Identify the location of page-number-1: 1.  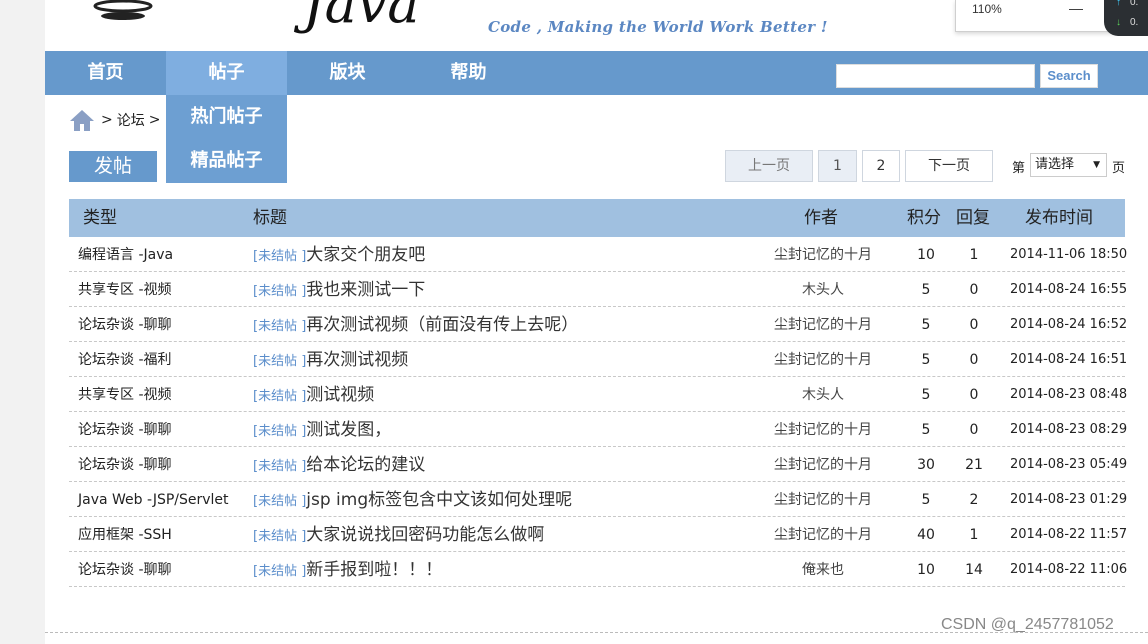
(837, 166).